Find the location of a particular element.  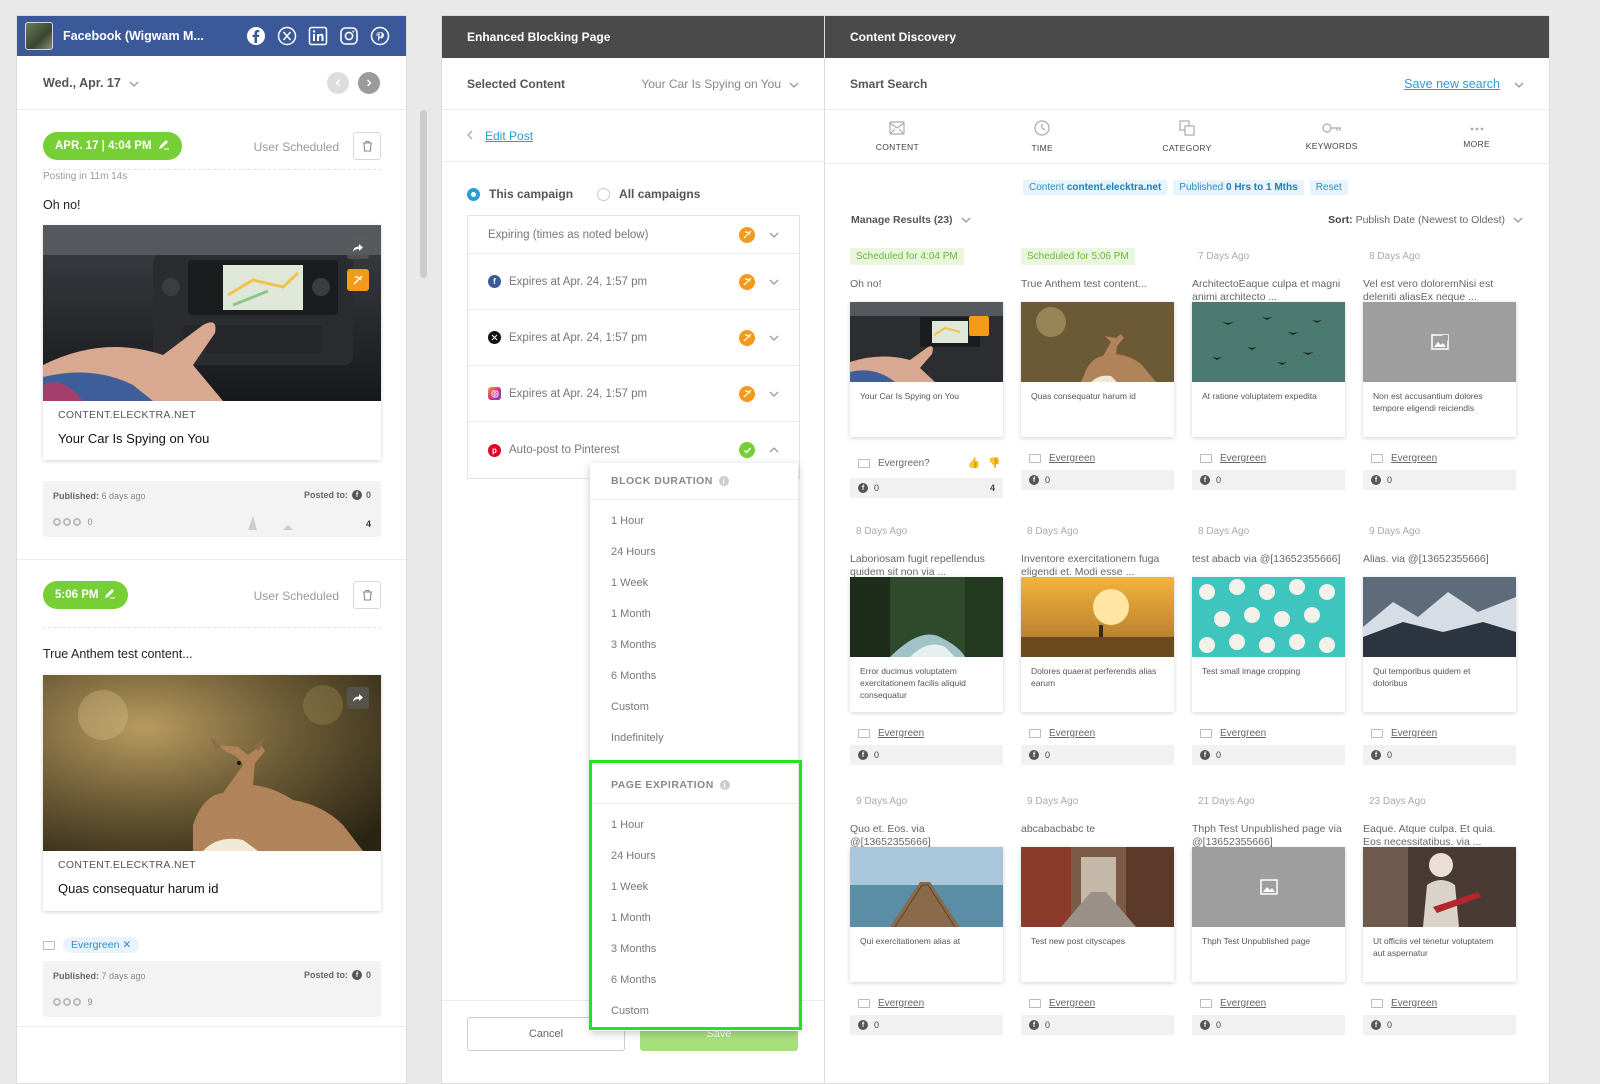

expiring-summary-row: Expiring (times as noted below) is located at coordinates (633, 235).